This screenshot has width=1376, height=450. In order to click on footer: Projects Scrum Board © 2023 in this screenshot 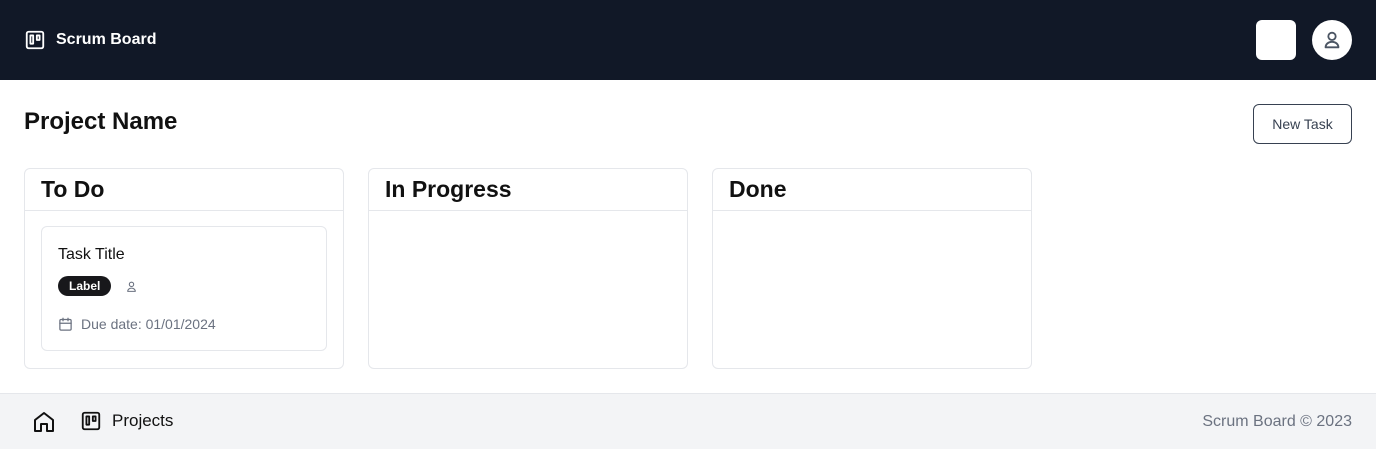, I will do `click(688, 421)`.